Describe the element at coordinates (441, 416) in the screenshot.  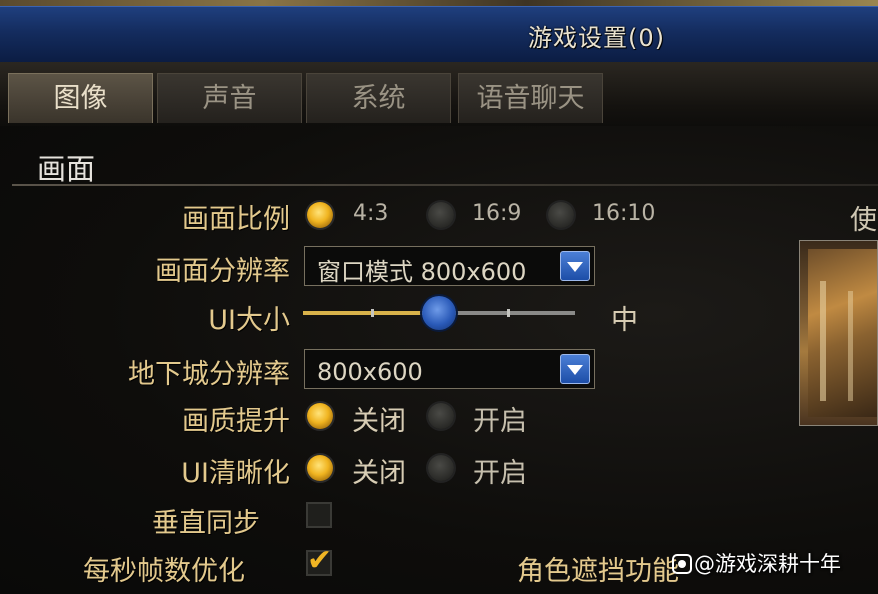
I see `quality-boost-on-radio` at that location.